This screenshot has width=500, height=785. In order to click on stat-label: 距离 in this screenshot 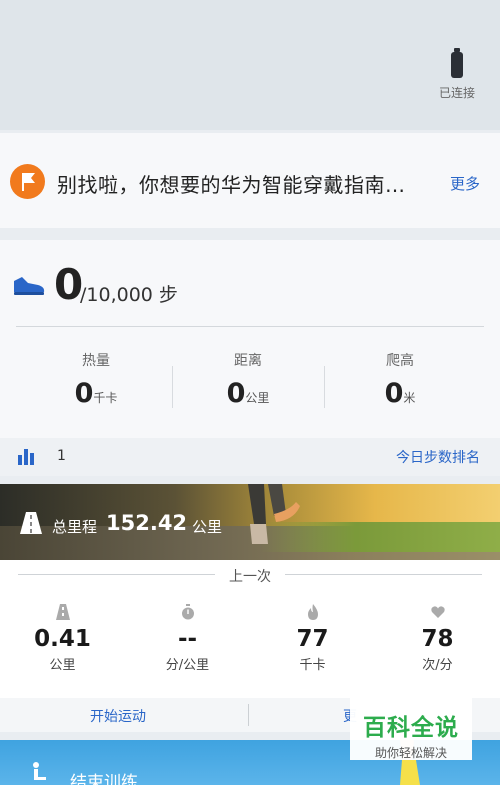, I will do `click(248, 361)`.